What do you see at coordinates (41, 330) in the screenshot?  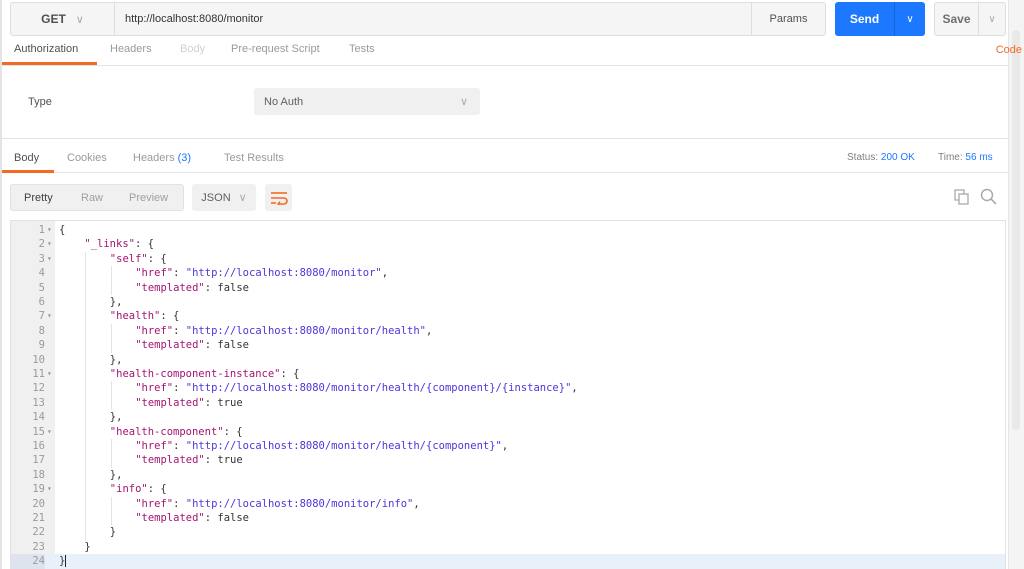 I see `line-number: 8` at bounding box center [41, 330].